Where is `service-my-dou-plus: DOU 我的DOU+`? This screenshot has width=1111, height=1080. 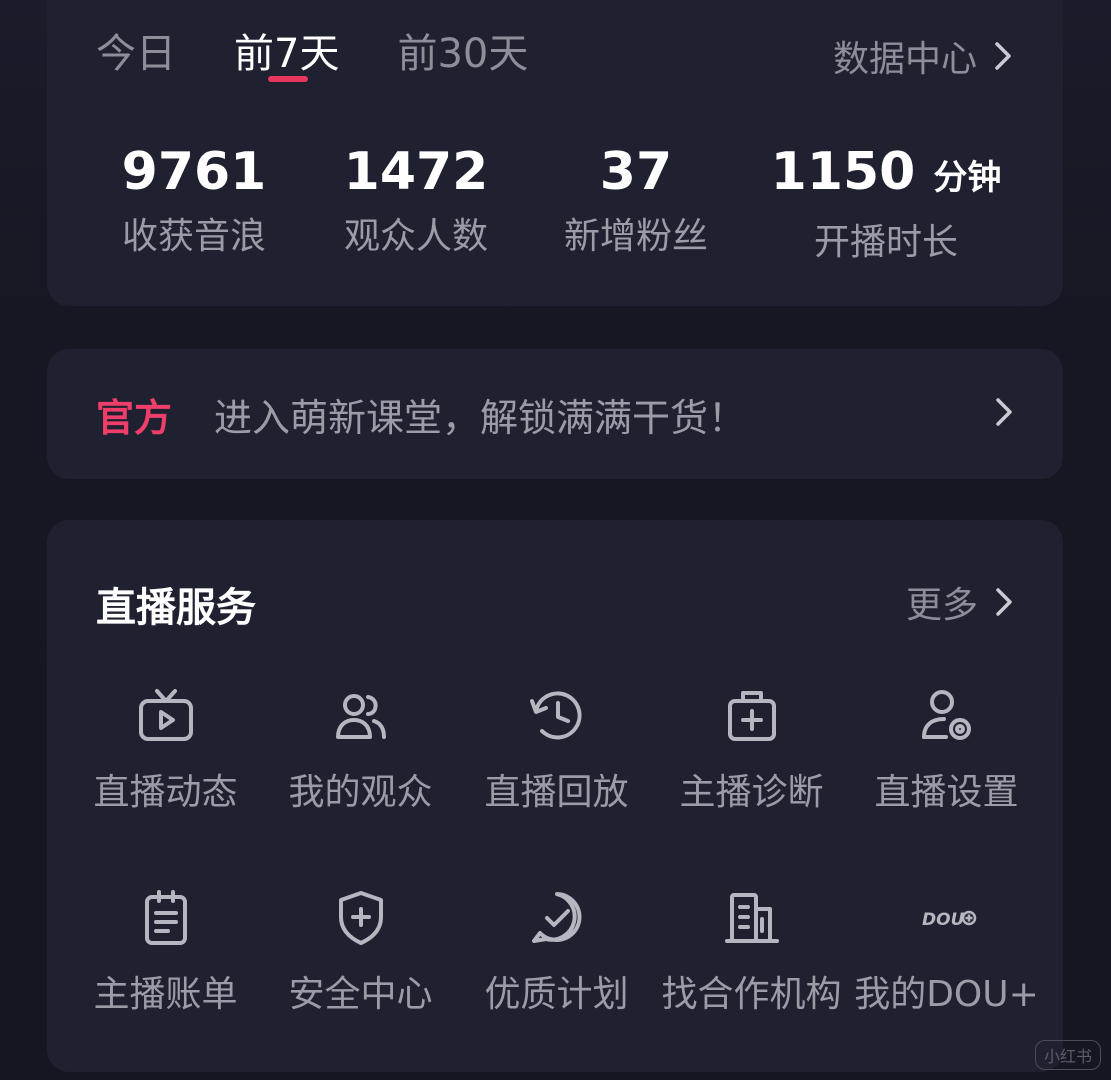
service-my-dou-plus: DOU 我的DOU+ is located at coordinates (946, 952).